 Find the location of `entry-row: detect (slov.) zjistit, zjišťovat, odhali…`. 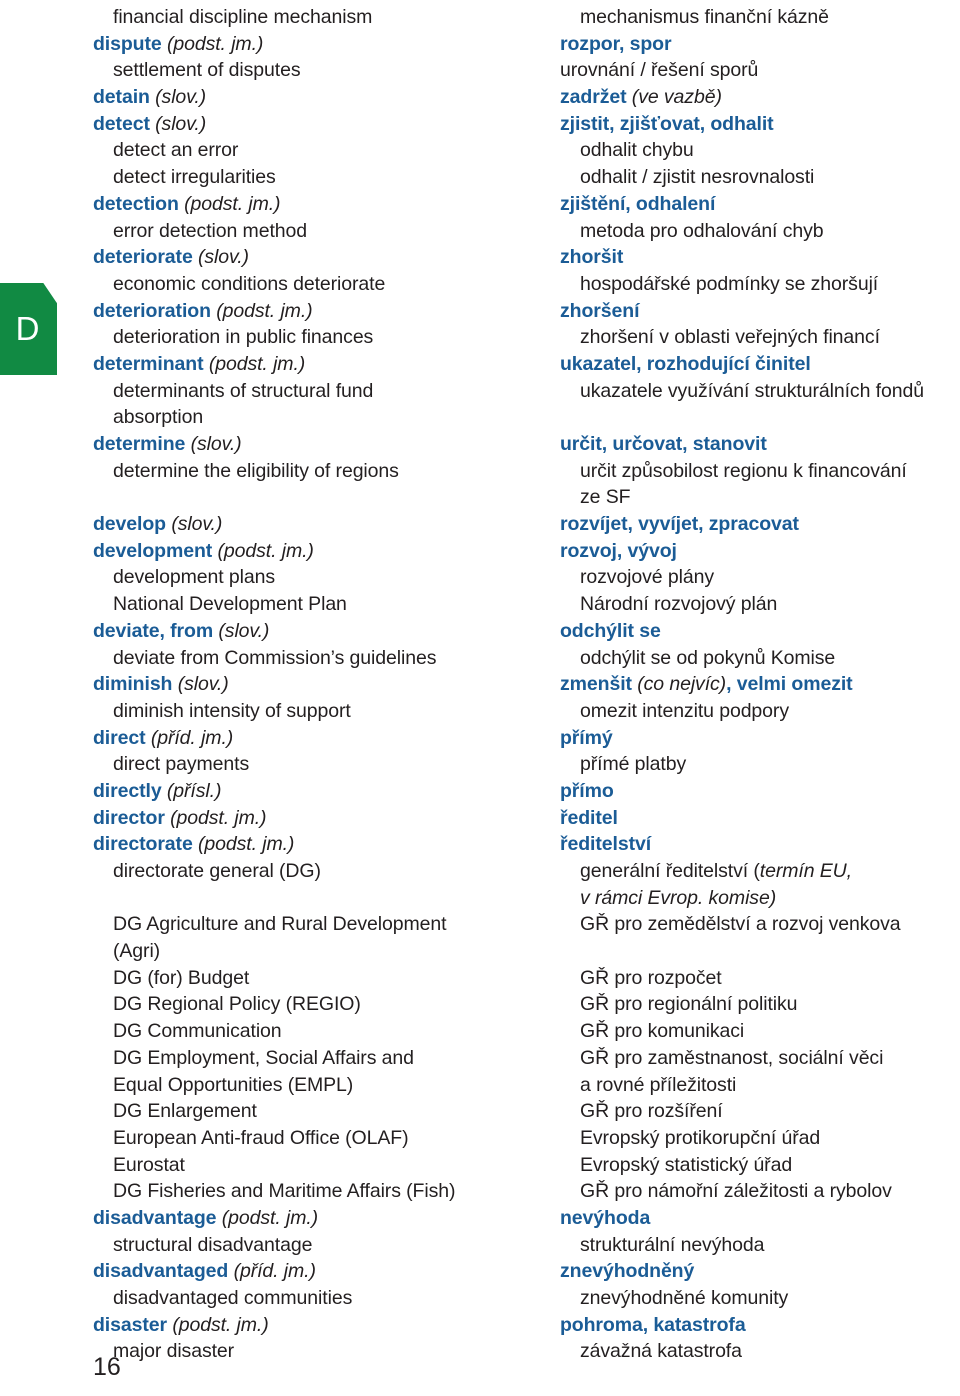

entry-row: detect (slov.) zjistit, zjišťovat, odhali… is located at coordinates (480, 124).